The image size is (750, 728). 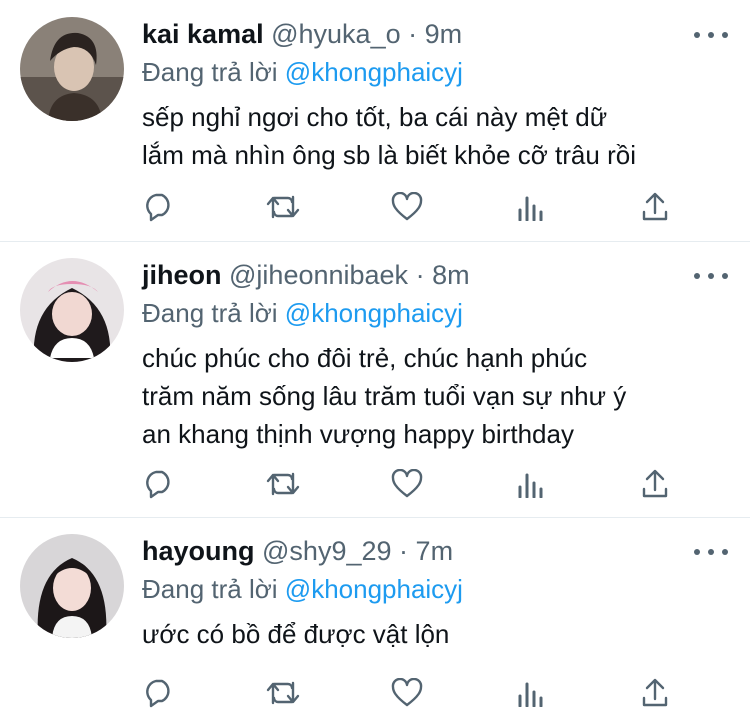 I want to click on user-handle: @jiheonnibaek, so click(x=318, y=275).